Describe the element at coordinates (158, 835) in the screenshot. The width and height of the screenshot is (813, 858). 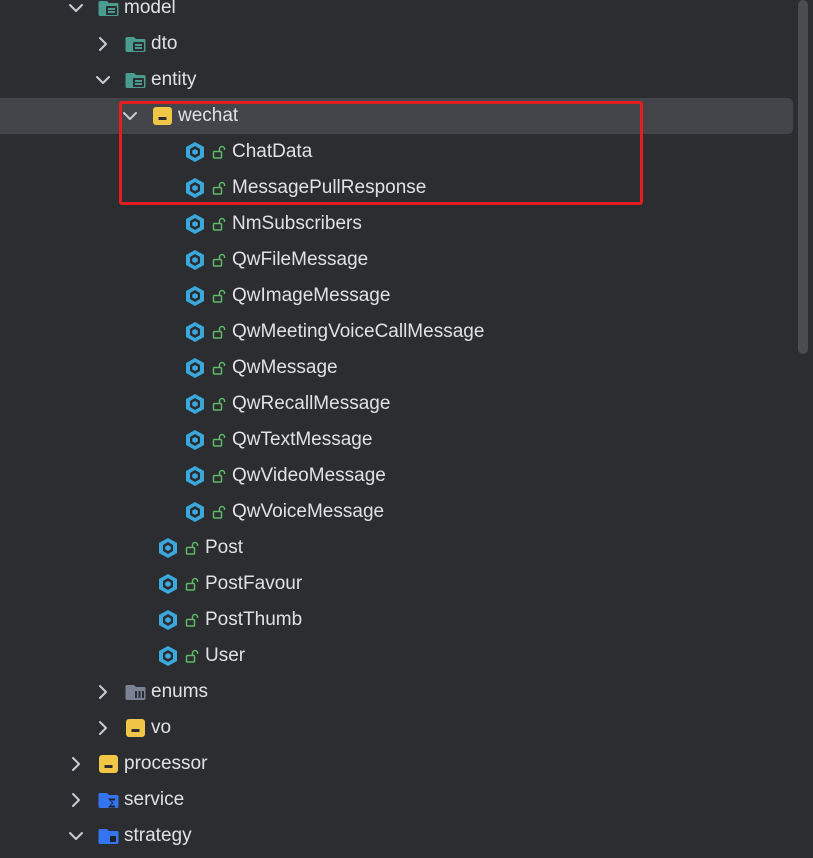
I see `tree-item-label: strategy` at that location.